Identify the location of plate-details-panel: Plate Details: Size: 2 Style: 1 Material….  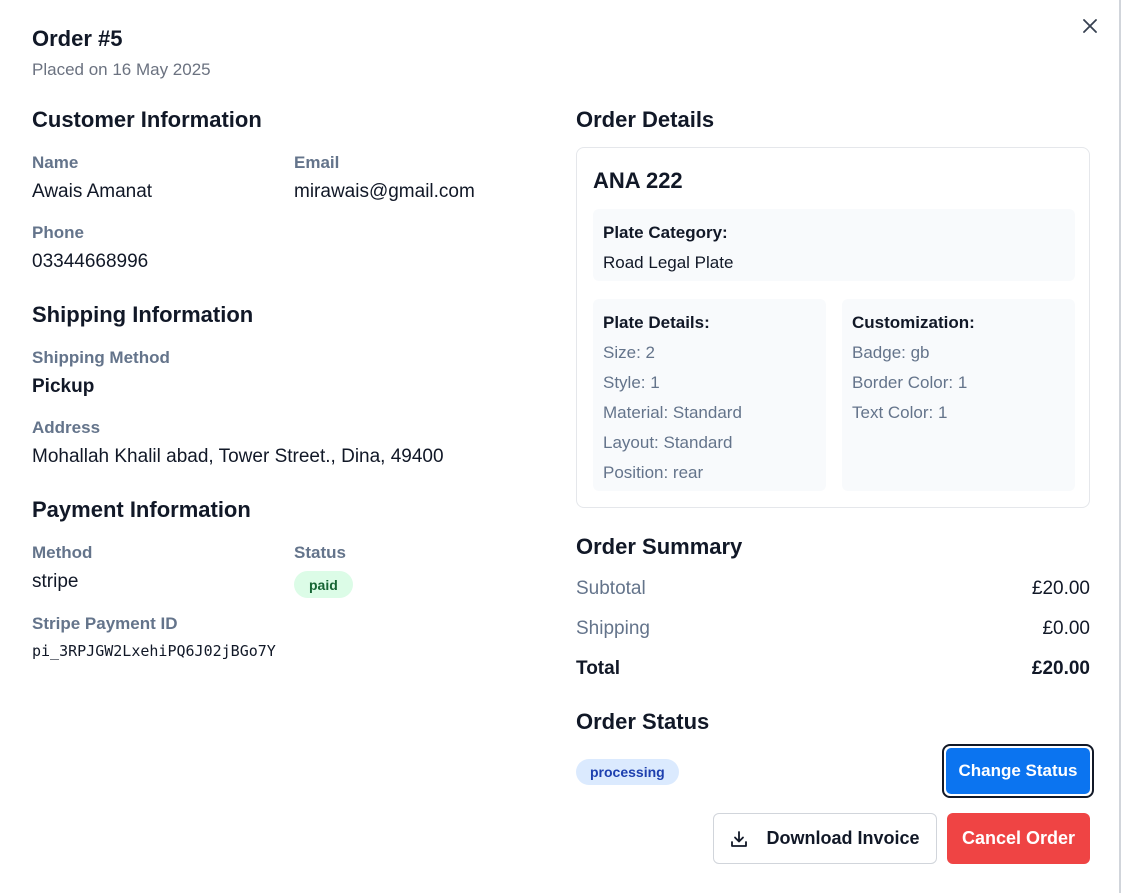
(709, 395).